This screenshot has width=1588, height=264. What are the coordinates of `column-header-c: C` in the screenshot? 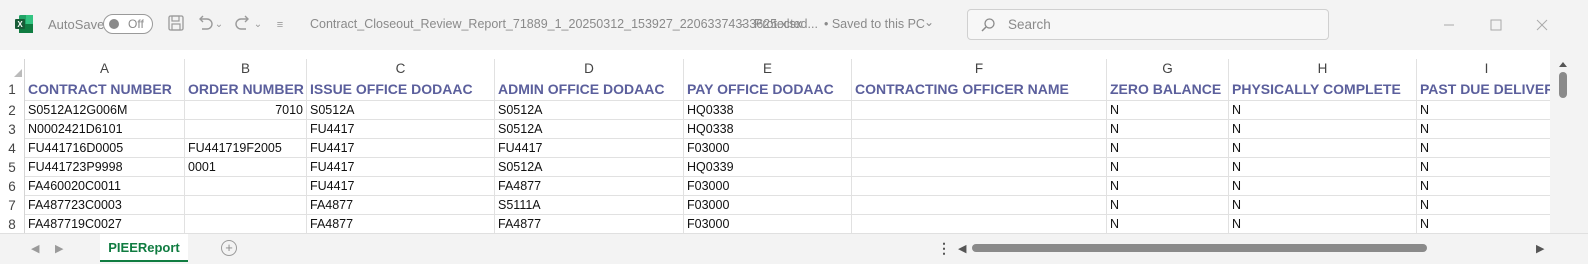 It's located at (401, 69).